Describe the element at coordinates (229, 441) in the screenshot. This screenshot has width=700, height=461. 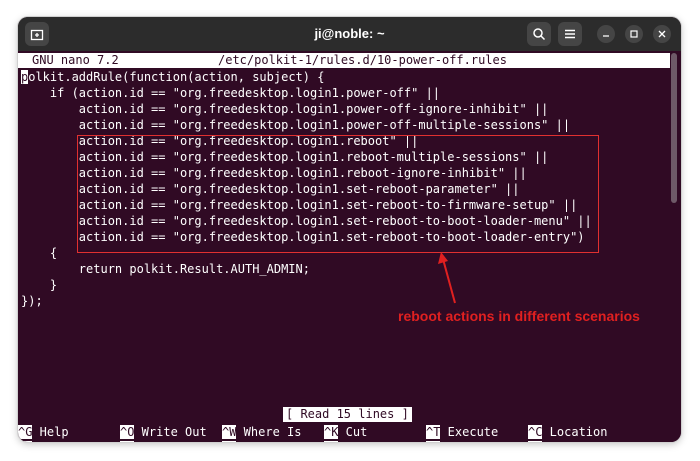
I see `shortcut-key: ^\` at that location.